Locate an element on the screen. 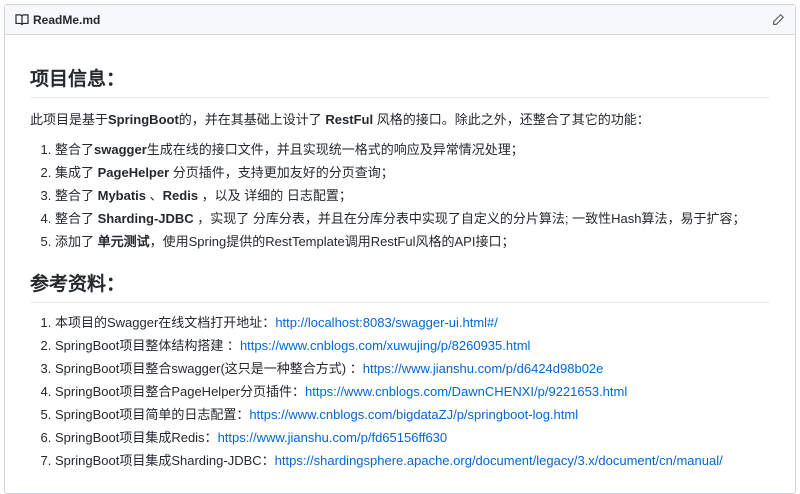 The width and height of the screenshot is (800, 494). feature-item: 整合了swagger生成在线的接口文件，并且实现统一格式的响应及异常情况处理； is located at coordinates (412, 150).